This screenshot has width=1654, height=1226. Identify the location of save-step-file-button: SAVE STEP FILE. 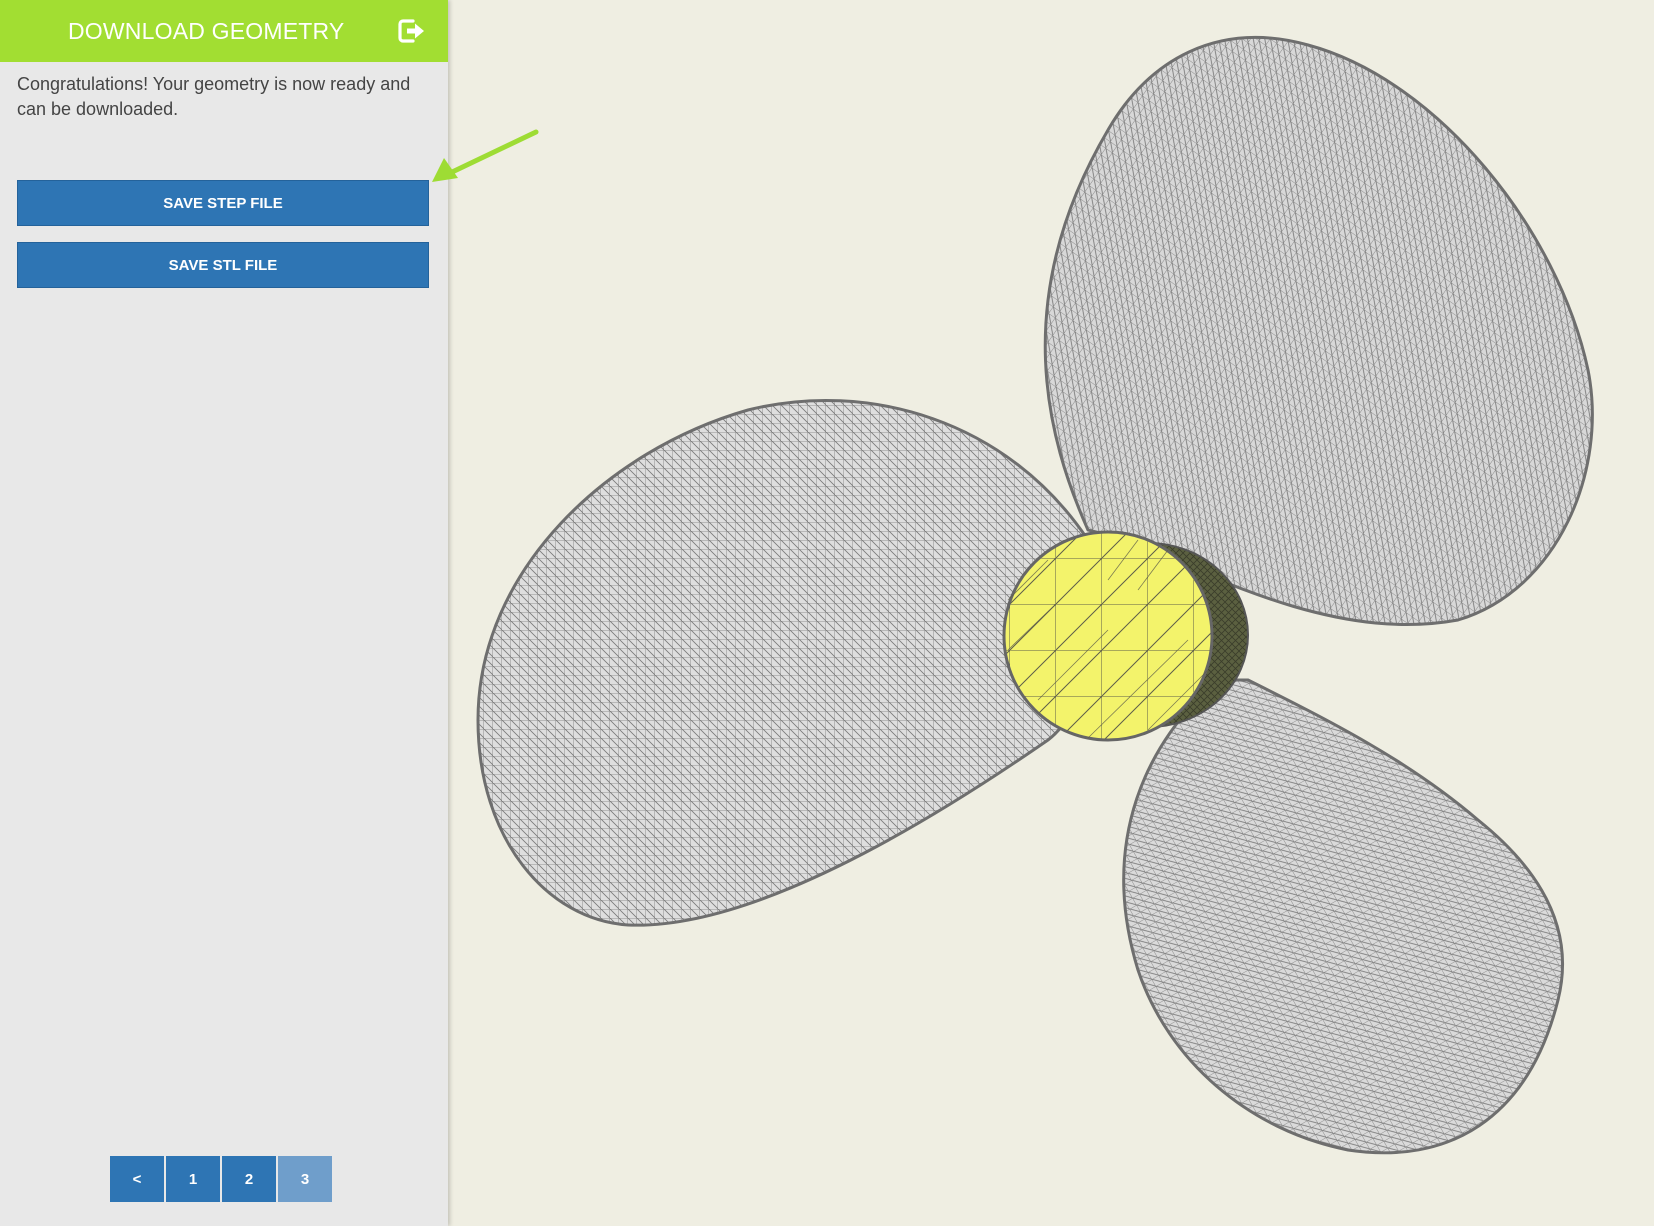
(223, 203).